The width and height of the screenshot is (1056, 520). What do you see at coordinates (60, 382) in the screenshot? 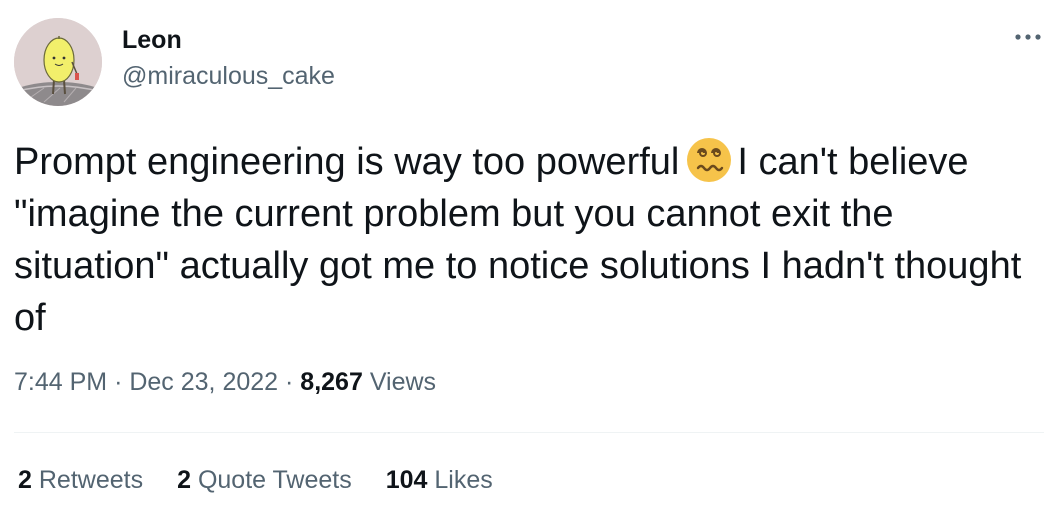
I see `tweet-time: 7:44 PM` at bounding box center [60, 382].